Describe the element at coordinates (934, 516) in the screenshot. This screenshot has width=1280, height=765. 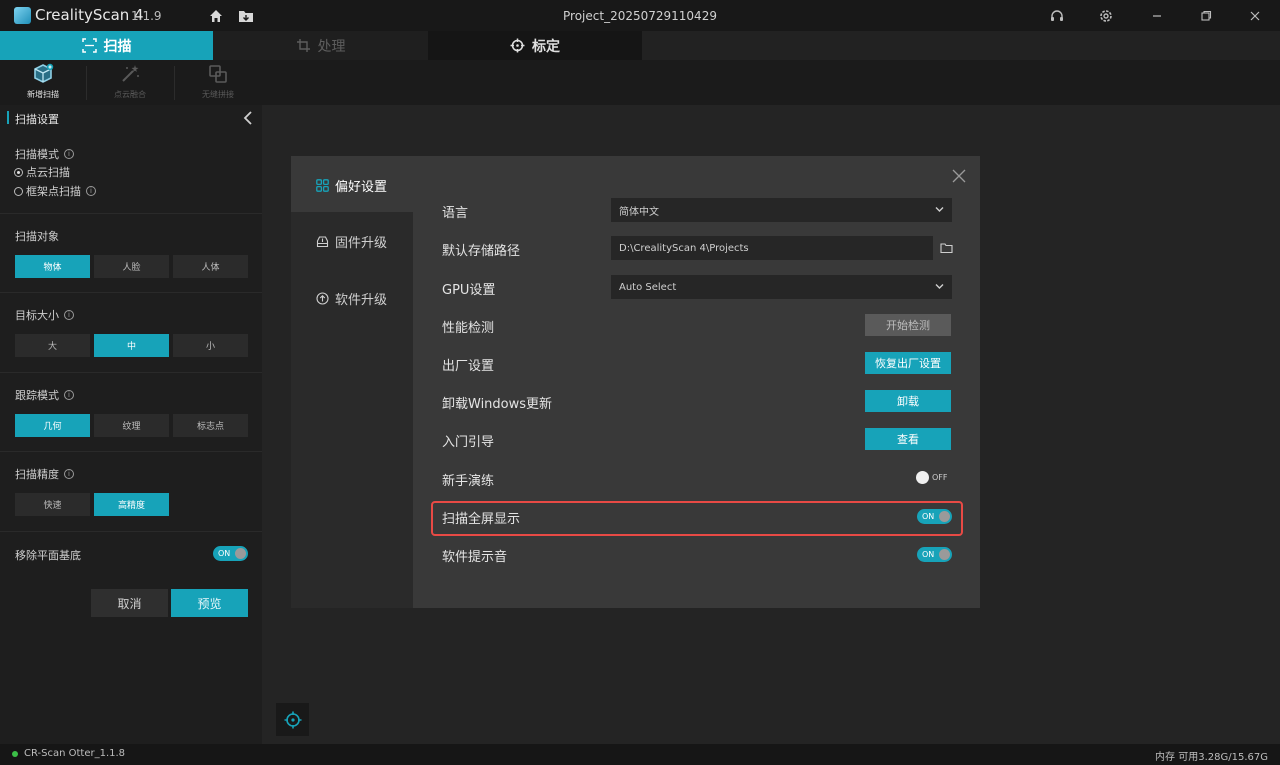
I see `fullscreen-scan-toggle: ON` at that location.